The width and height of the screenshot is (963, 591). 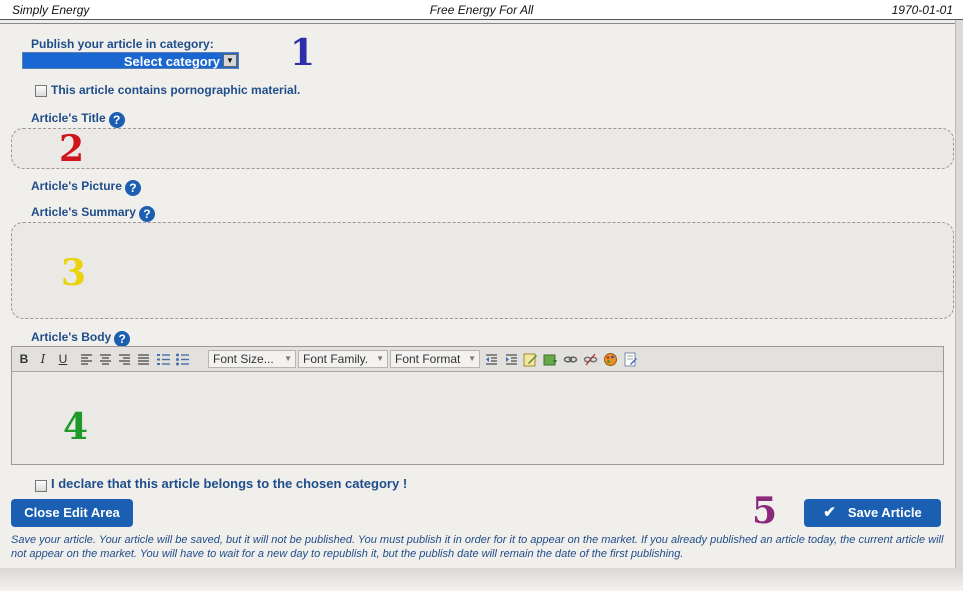 What do you see at coordinates (43, 359) in the screenshot?
I see `italic-button: I` at bounding box center [43, 359].